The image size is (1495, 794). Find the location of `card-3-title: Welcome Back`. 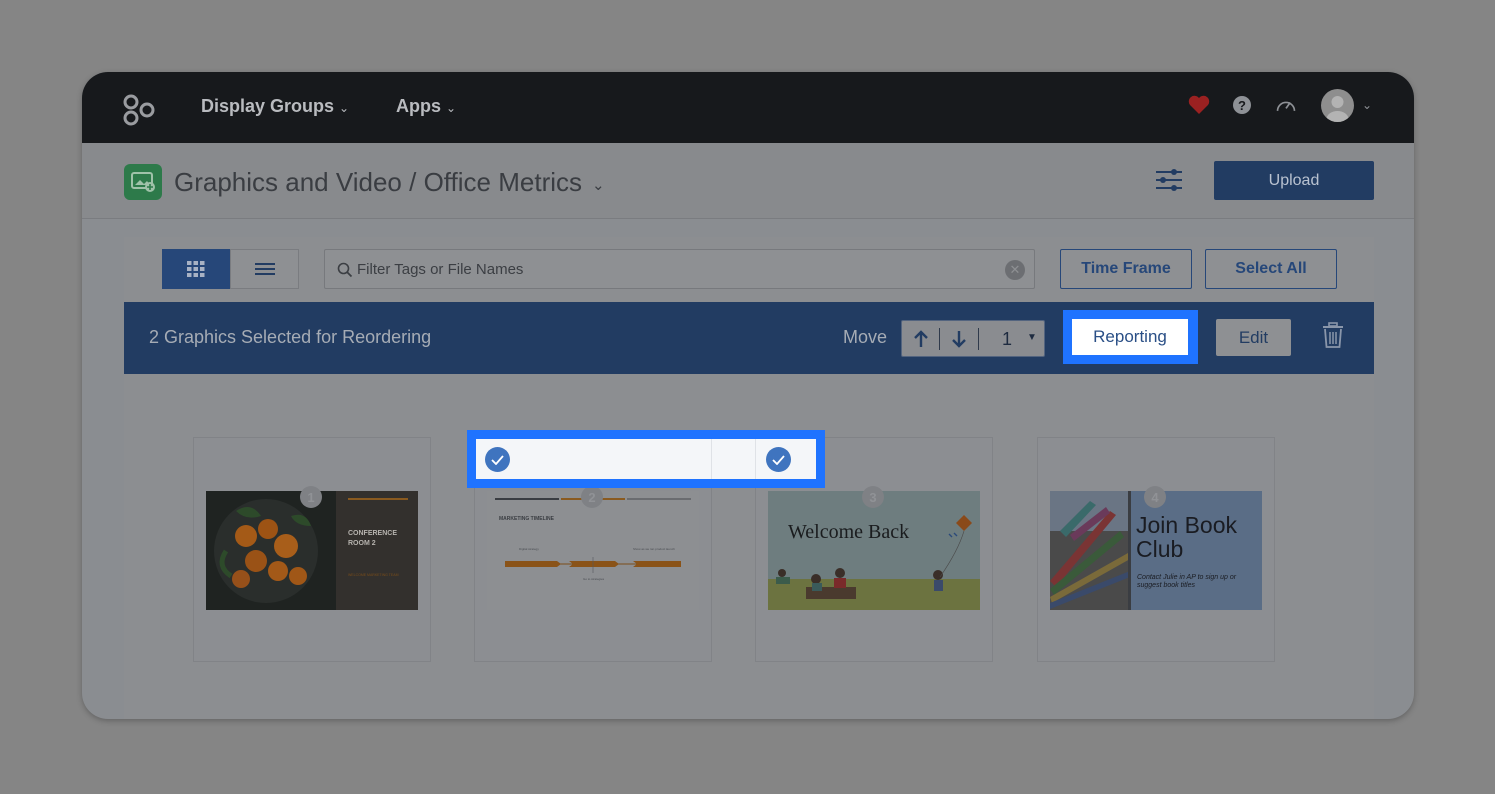

card-3-title: Welcome Back is located at coordinates (849, 532).